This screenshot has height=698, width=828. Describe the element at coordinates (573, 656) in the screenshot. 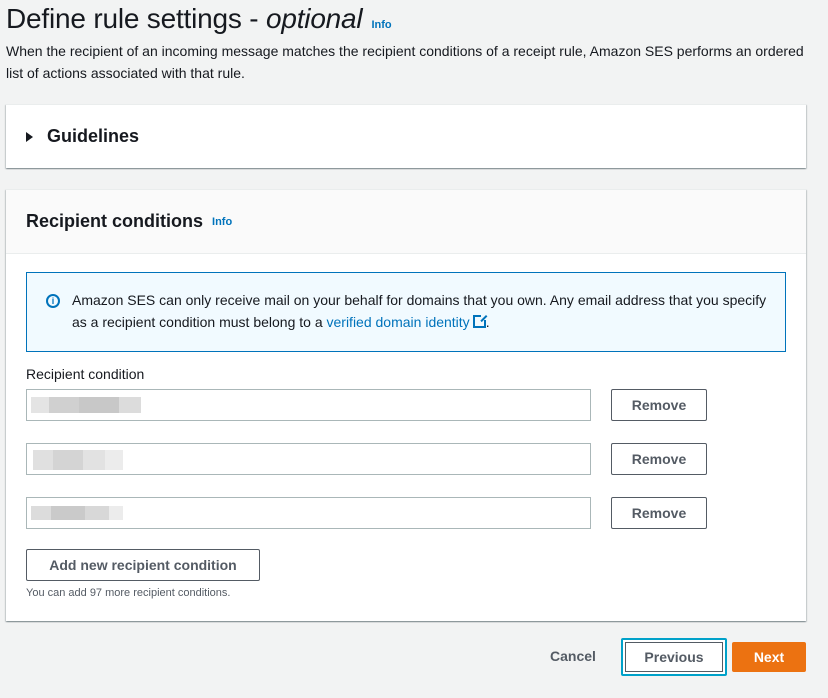

I see `cancel-button: Cancel` at that location.